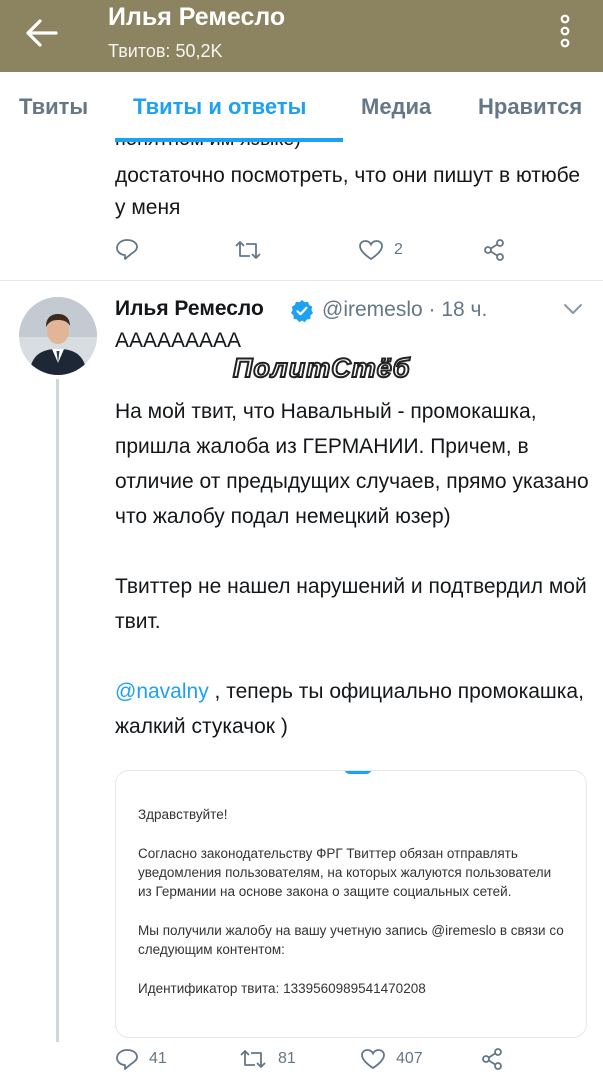 This screenshot has height=1080, width=603. Describe the element at coordinates (162, 691) in the screenshot. I see `mention-link: @navalny` at that location.